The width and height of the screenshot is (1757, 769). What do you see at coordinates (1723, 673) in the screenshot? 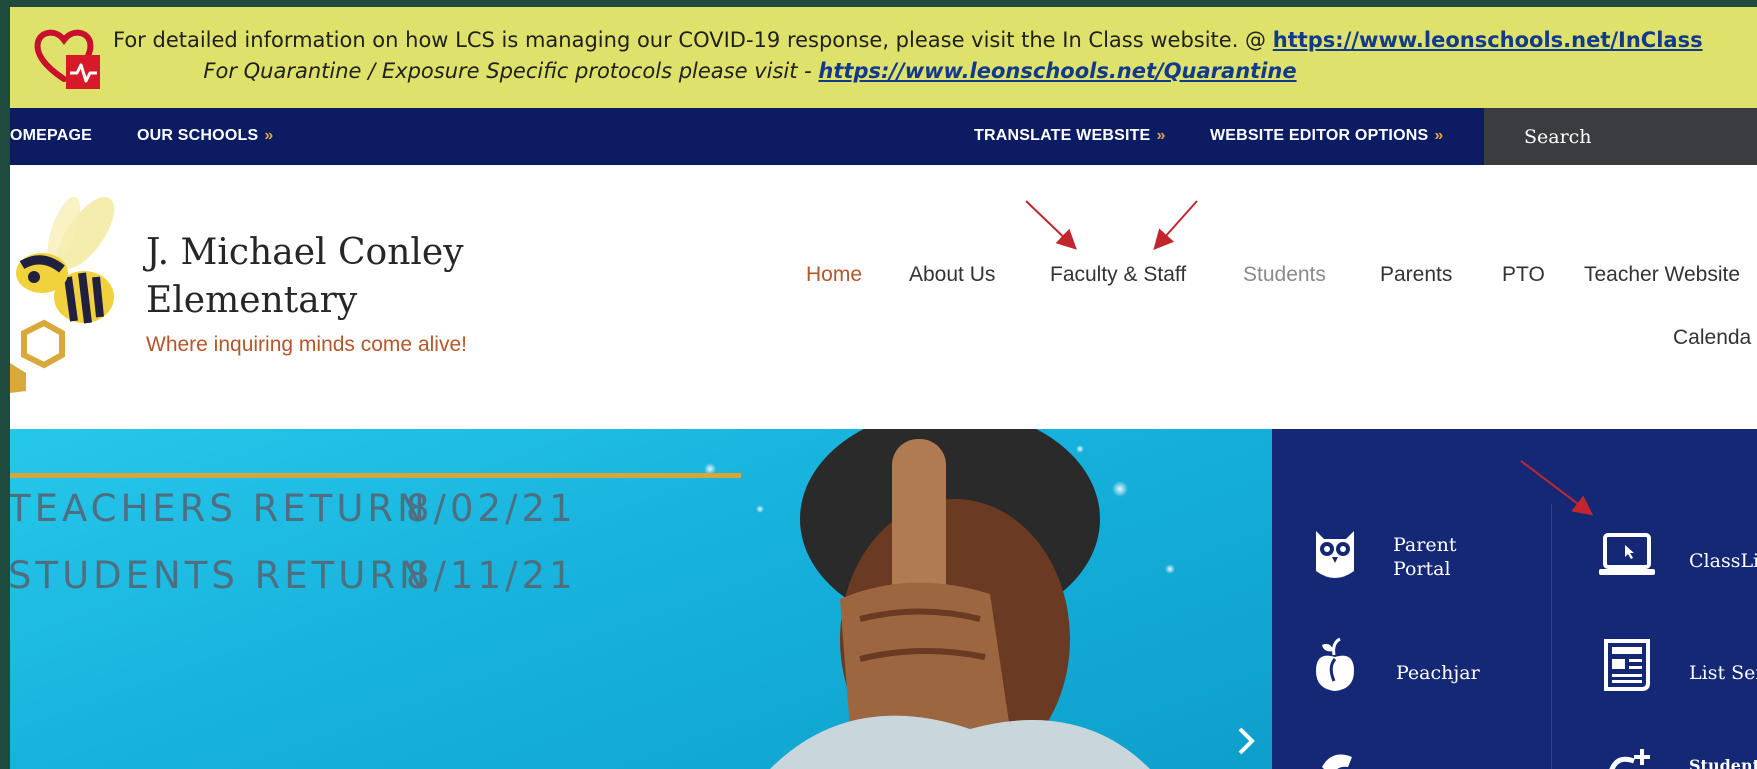
I see `list-serve-link: List Serv` at bounding box center [1723, 673].